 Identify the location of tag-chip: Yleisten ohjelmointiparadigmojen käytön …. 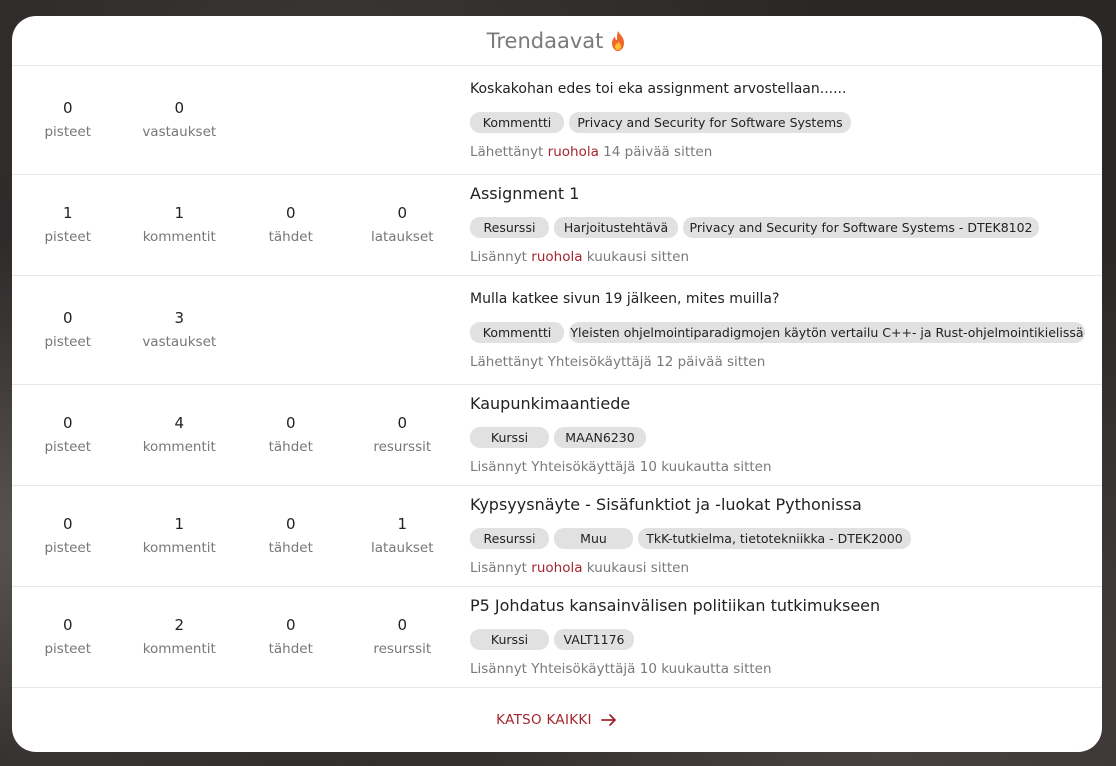
(827, 332).